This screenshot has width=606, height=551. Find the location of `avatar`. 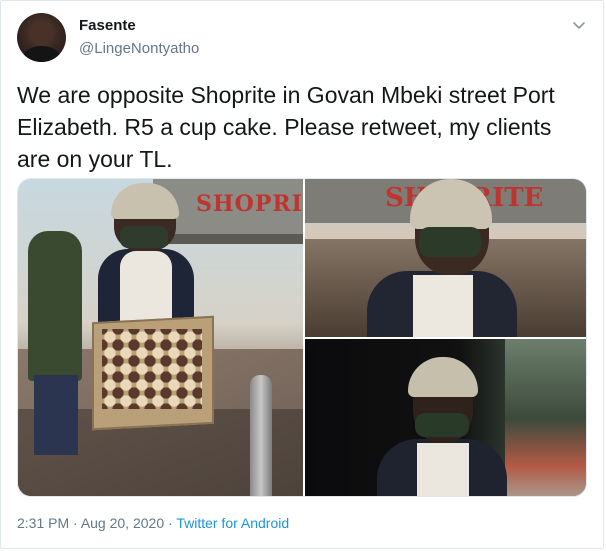

avatar is located at coordinates (41, 37).